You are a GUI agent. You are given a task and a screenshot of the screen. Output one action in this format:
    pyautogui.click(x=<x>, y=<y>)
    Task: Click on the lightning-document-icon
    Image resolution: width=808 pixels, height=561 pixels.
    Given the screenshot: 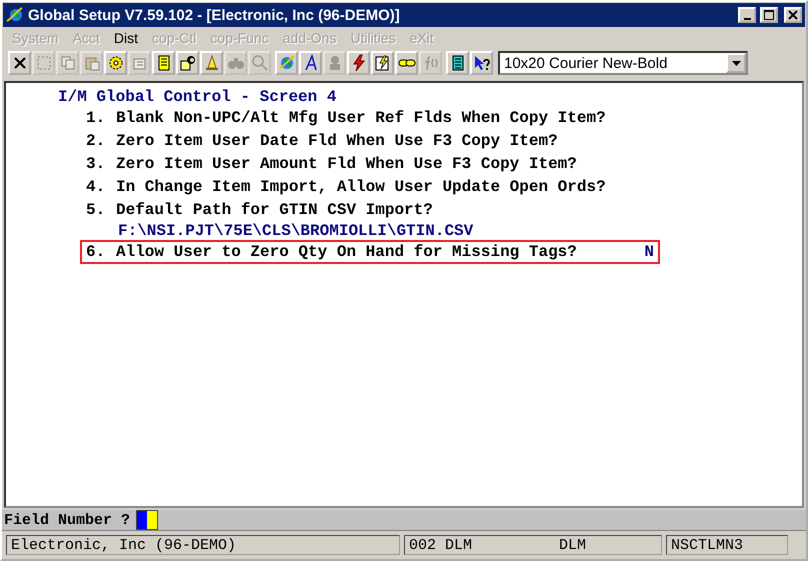 What is the action you would take?
    pyautogui.click(x=383, y=63)
    